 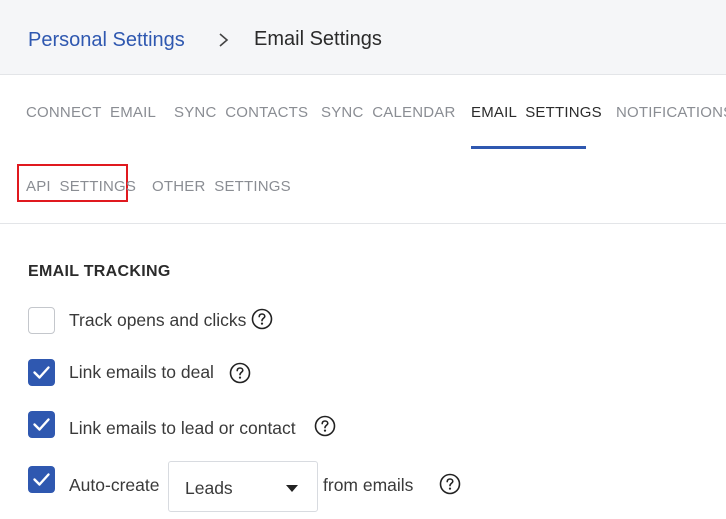 What do you see at coordinates (158, 320) in the screenshot?
I see `track-opens-label: Track opens and clicks` at bounding box center [158, 320].